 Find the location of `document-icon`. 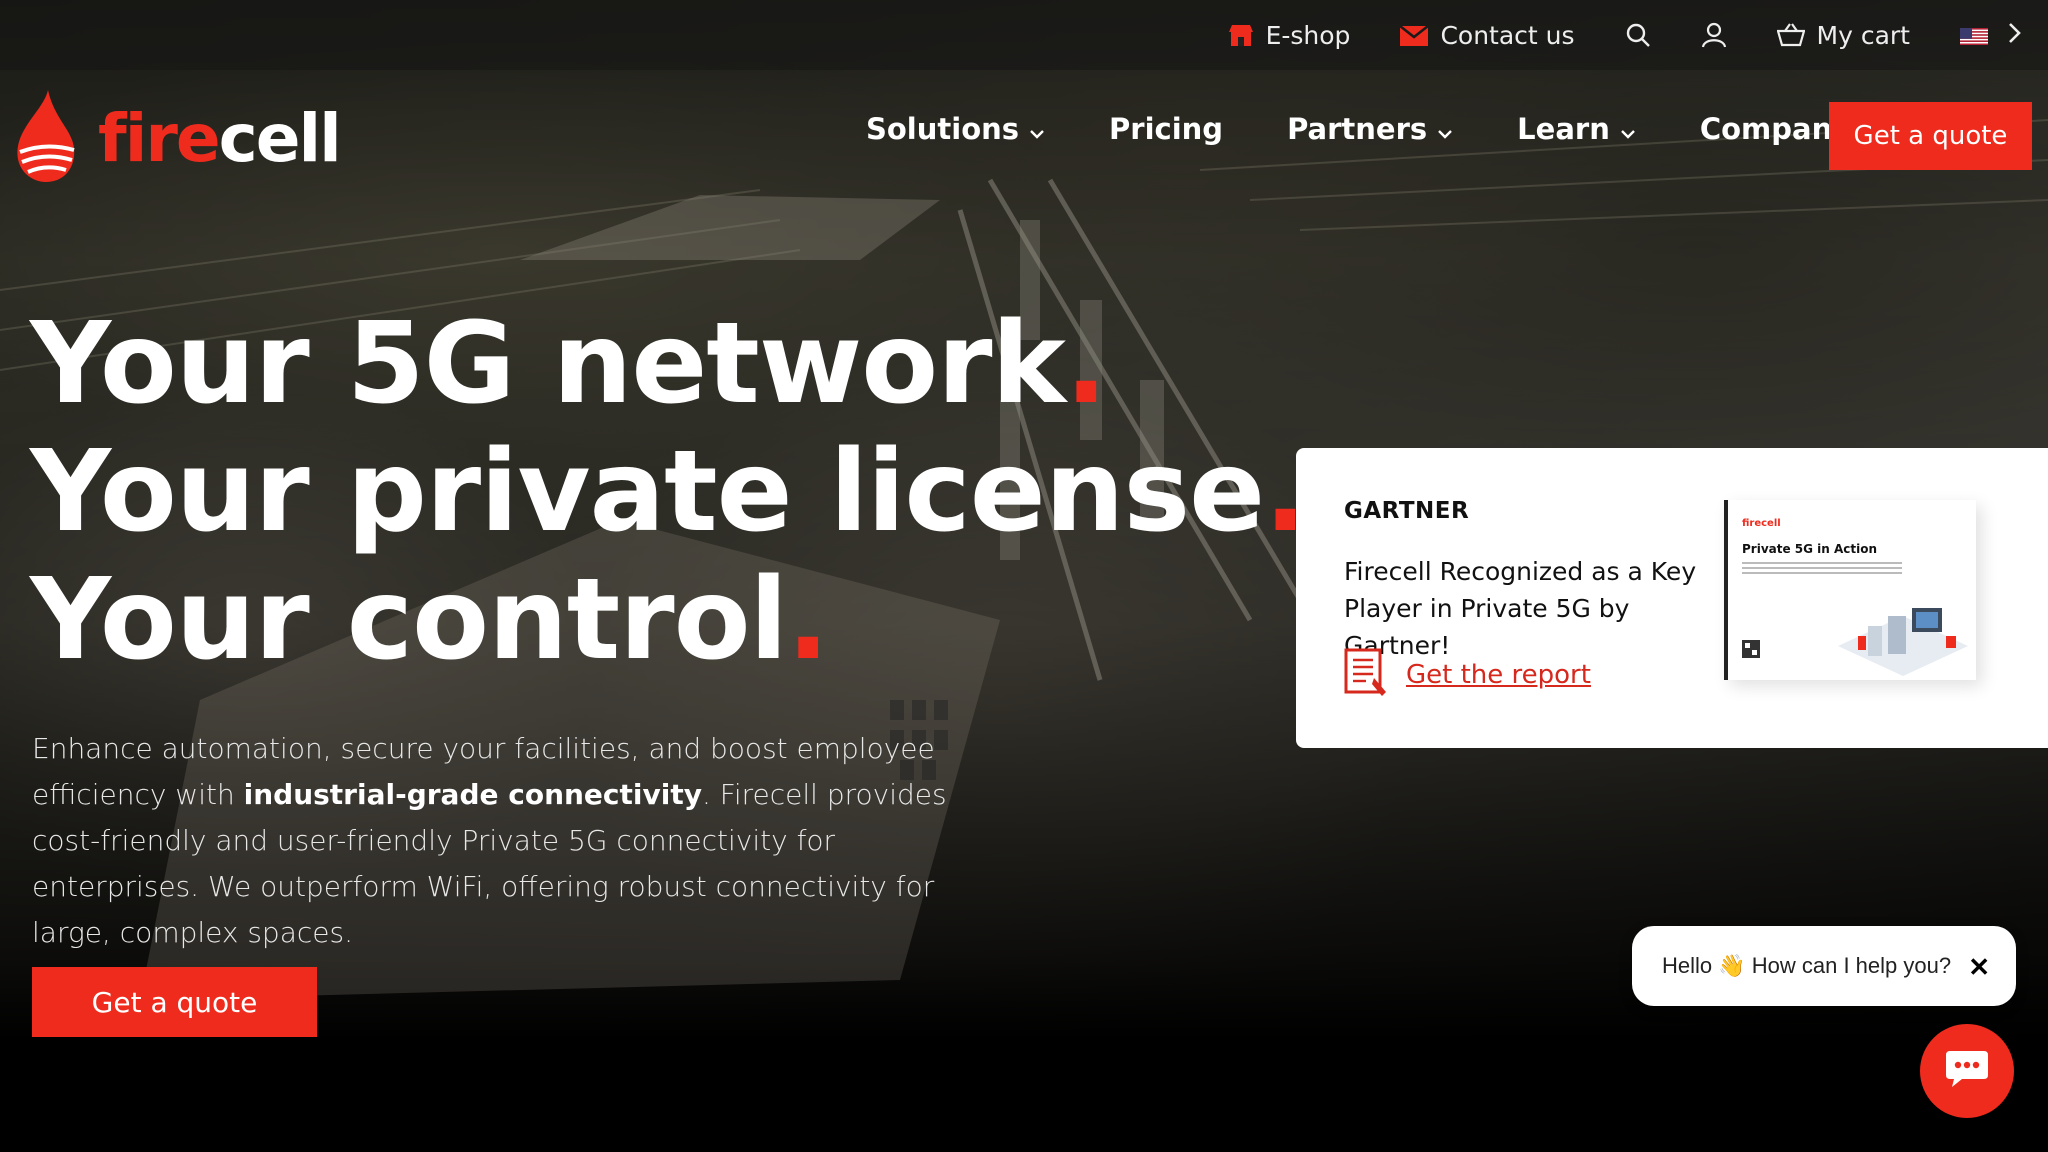

document-icon is located at coordinates (1367, 675).